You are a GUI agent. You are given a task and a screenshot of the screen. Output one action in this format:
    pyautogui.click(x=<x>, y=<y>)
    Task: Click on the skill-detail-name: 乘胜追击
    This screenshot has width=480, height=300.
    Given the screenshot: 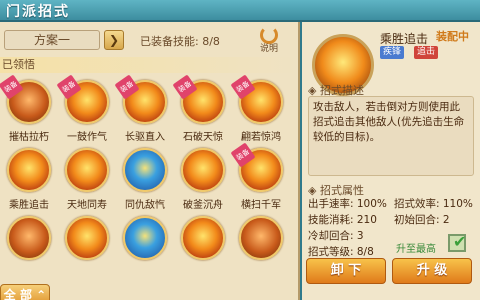 What is the action you would take?
    pyautogui.click(x=404, y=39)
    